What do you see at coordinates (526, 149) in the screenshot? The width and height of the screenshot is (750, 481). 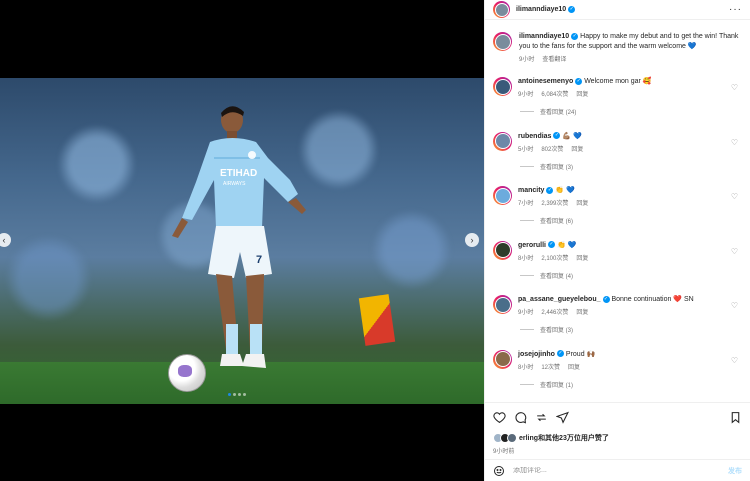 I see `comment-time: 5小时` at bounding box center [526, 149].